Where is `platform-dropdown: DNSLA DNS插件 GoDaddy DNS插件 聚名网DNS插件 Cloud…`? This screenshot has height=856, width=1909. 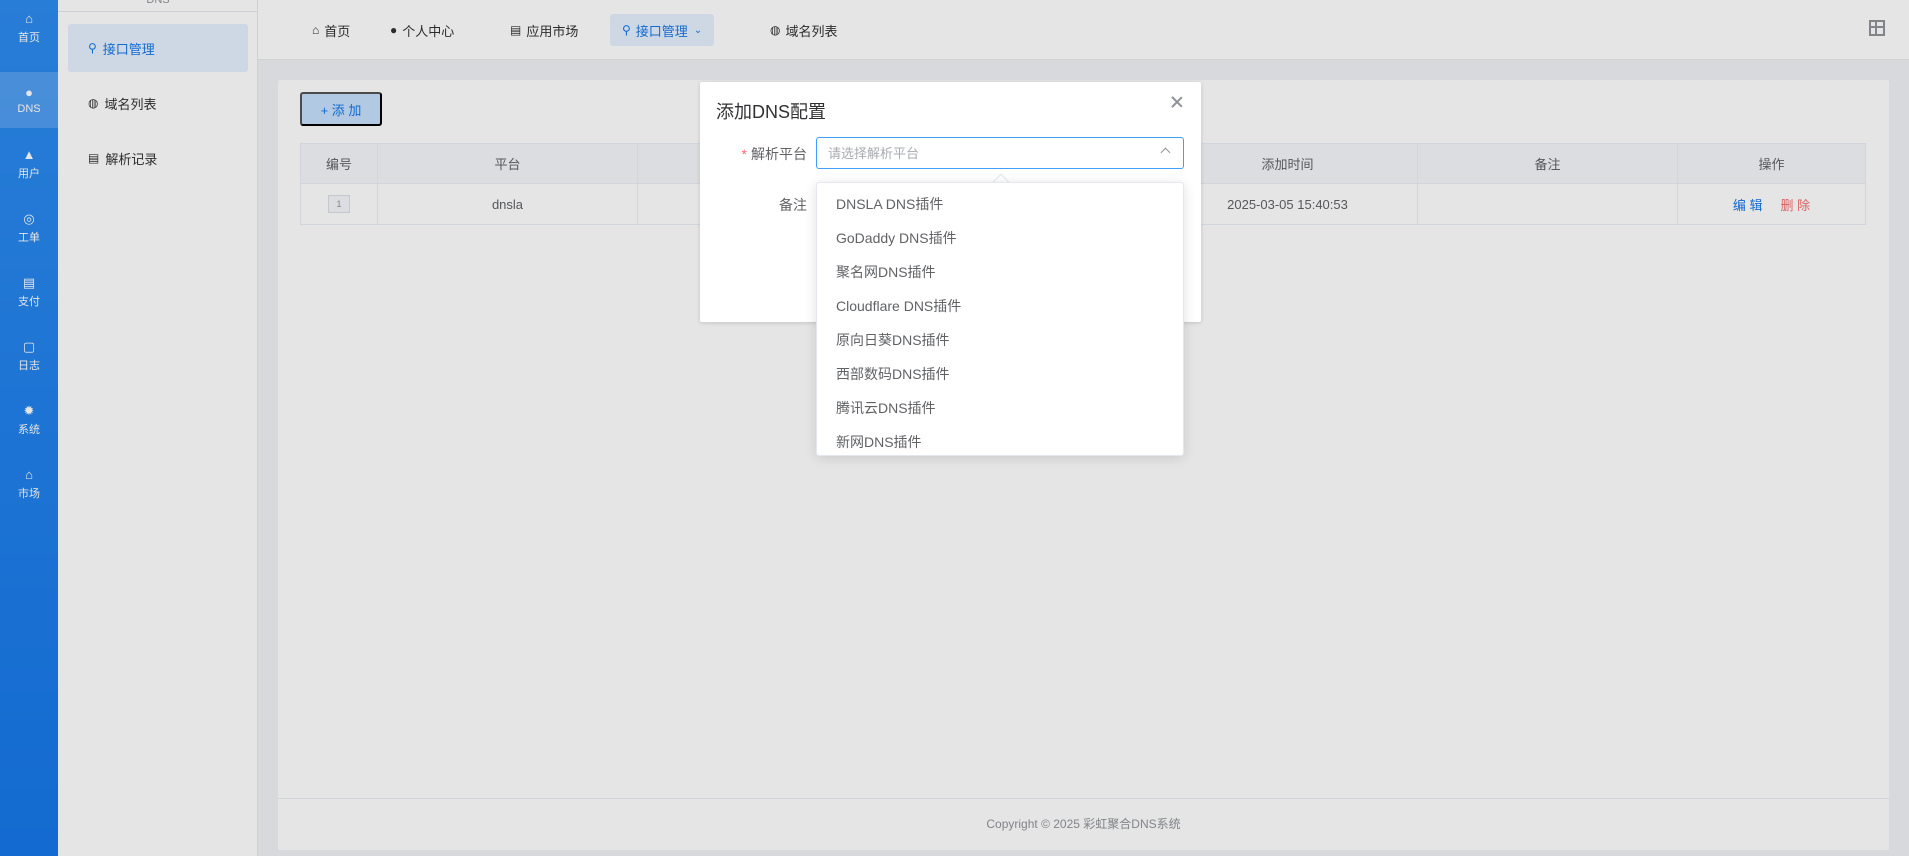 platform-dropdown: DNSLA DNS插件 GoDaddy DNS插件 聚名网DNS插件 Cloud… is located at coordinates (1000, 319).